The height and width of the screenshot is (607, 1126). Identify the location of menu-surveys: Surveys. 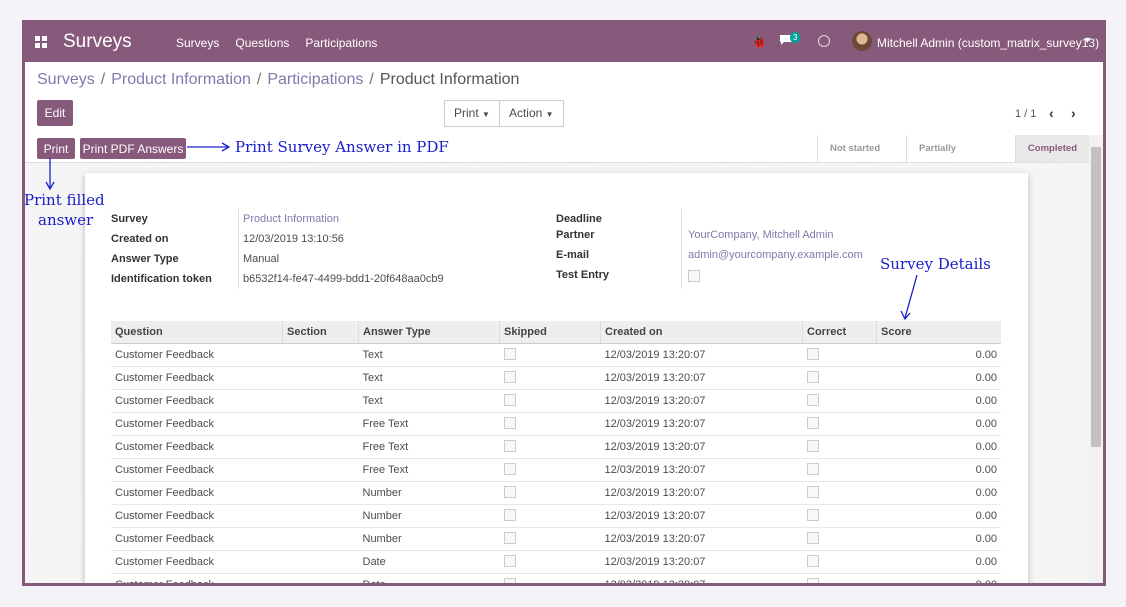
(197, 43).